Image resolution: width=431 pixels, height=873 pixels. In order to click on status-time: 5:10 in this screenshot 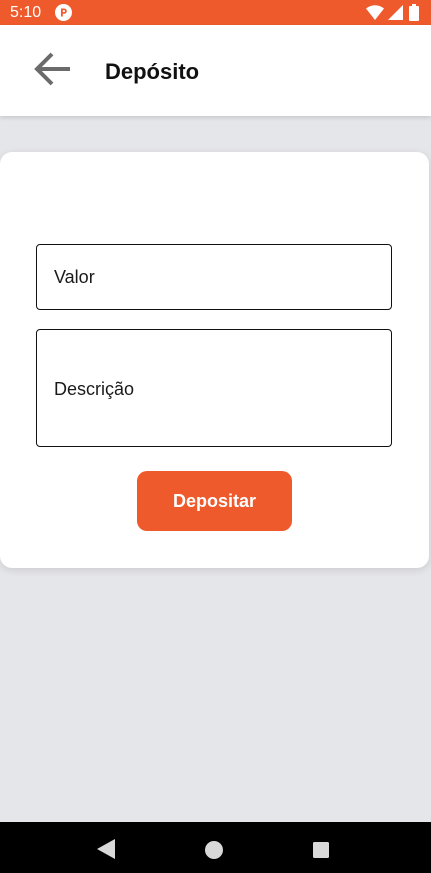, I will do `click(26, 12)`.